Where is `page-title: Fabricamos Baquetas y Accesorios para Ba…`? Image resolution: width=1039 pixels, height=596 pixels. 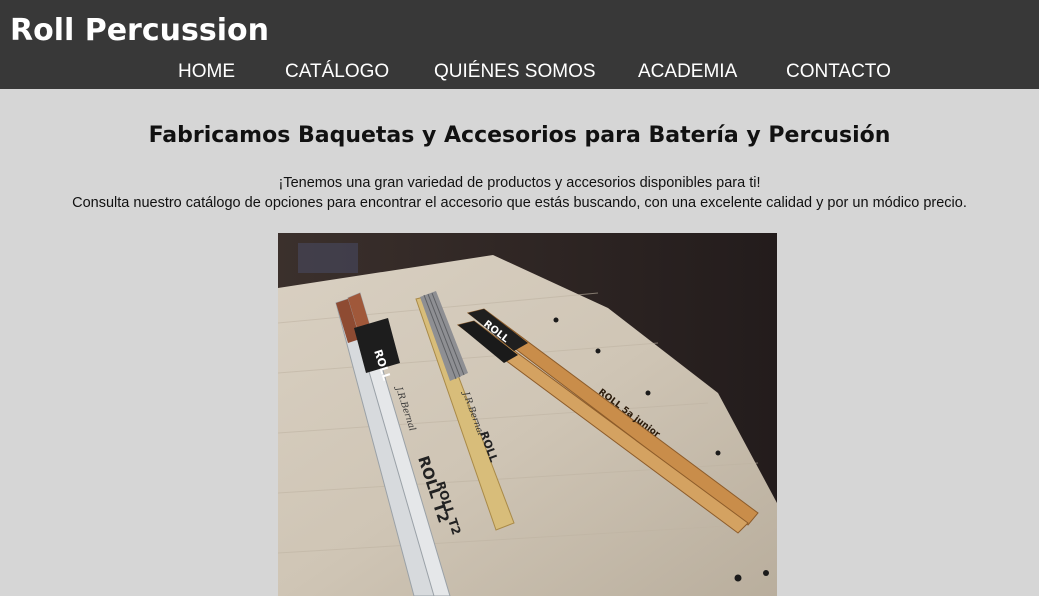 page-title: Fabricamos Baquetas y Accesorios para Ba… is located at coordinates (519, 135).